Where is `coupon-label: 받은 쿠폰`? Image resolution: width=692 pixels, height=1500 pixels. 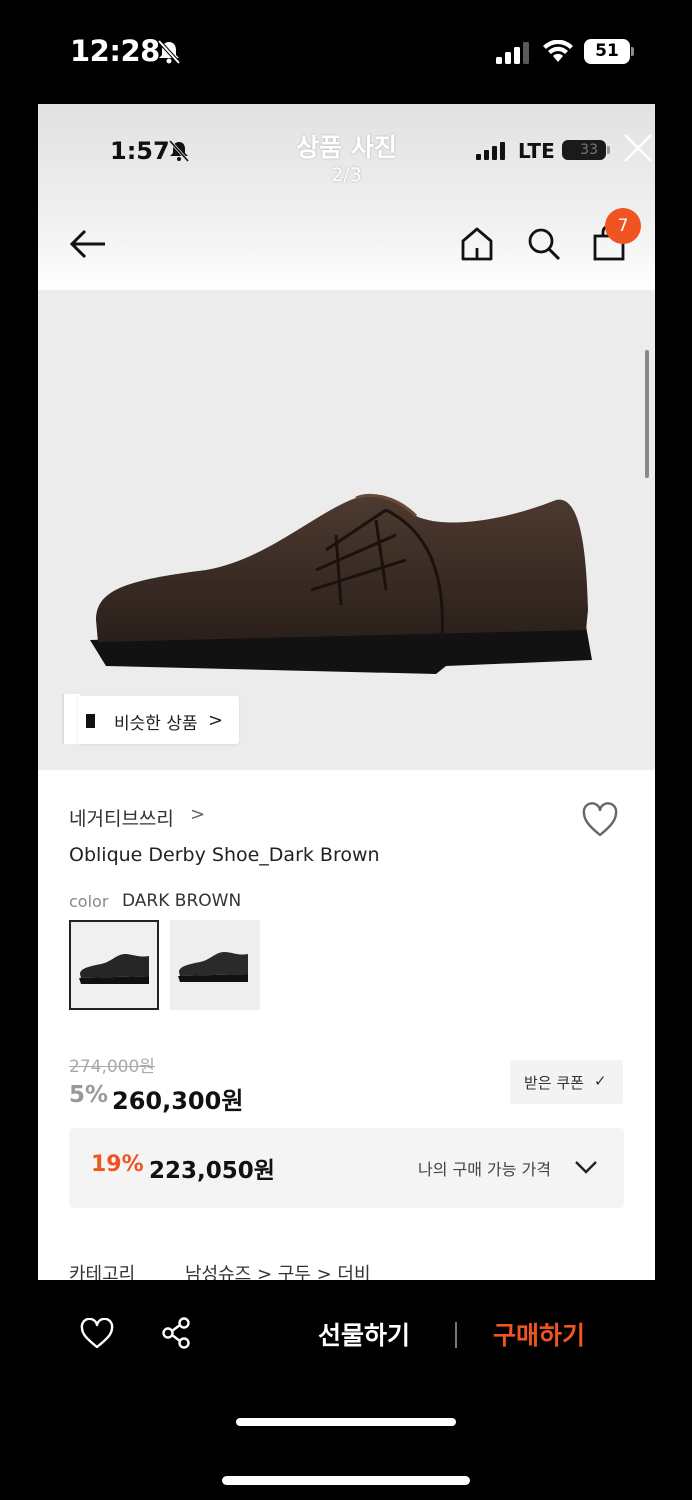
coupon-label: 받은 쿠폰 is located at coordinates (554, 1083).